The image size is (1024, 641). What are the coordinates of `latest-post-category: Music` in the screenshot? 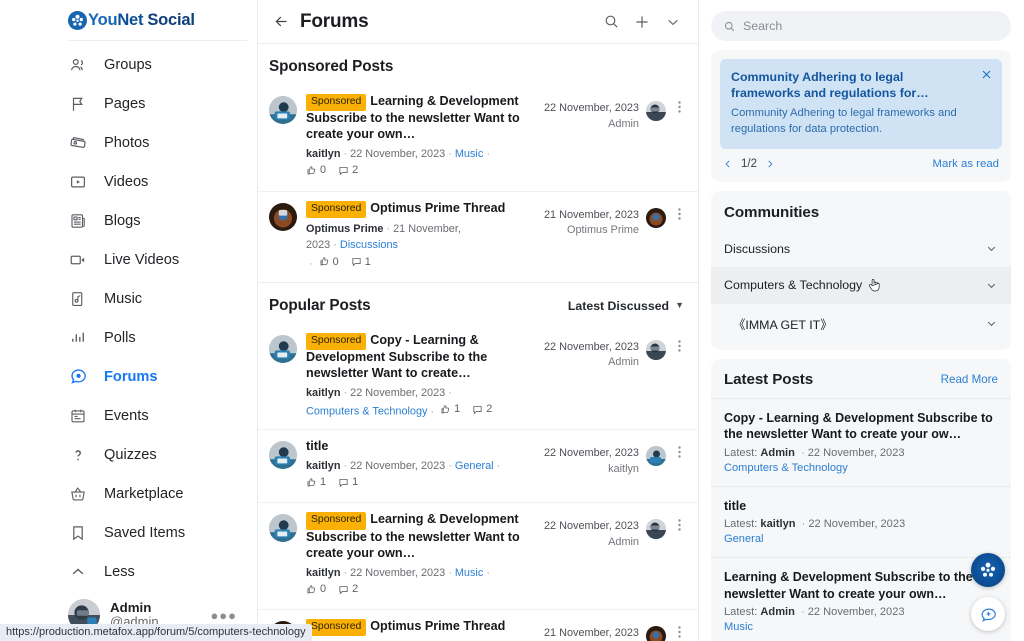 It's located at (861, 627).